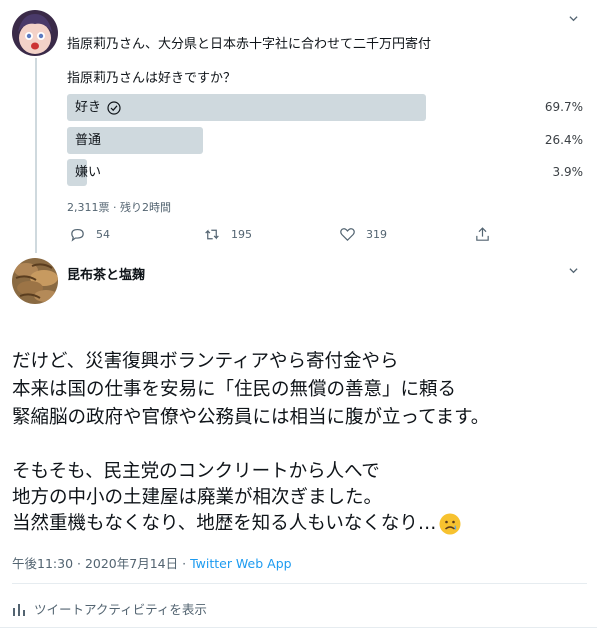 The height and width of the screenshot is (633, 597). Describe the element at coordinates (568, 172) in the screenshot. I see `poll-option-percent: 3.9%` at that location.